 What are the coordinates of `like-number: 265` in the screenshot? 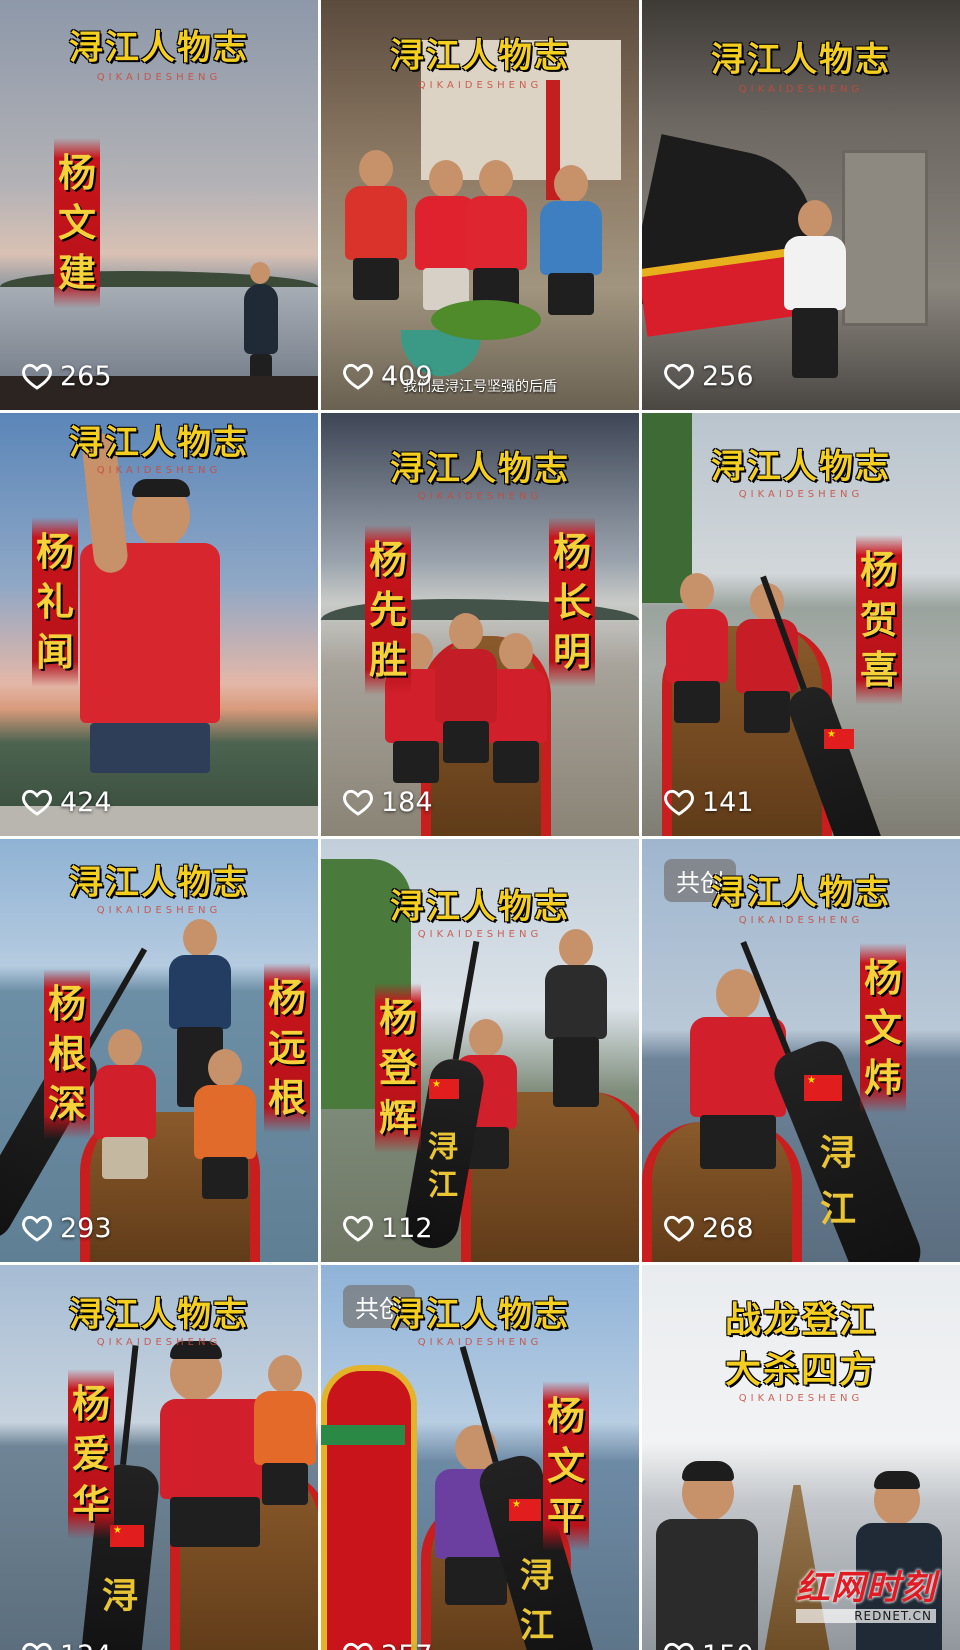 It's located at (86, 376).